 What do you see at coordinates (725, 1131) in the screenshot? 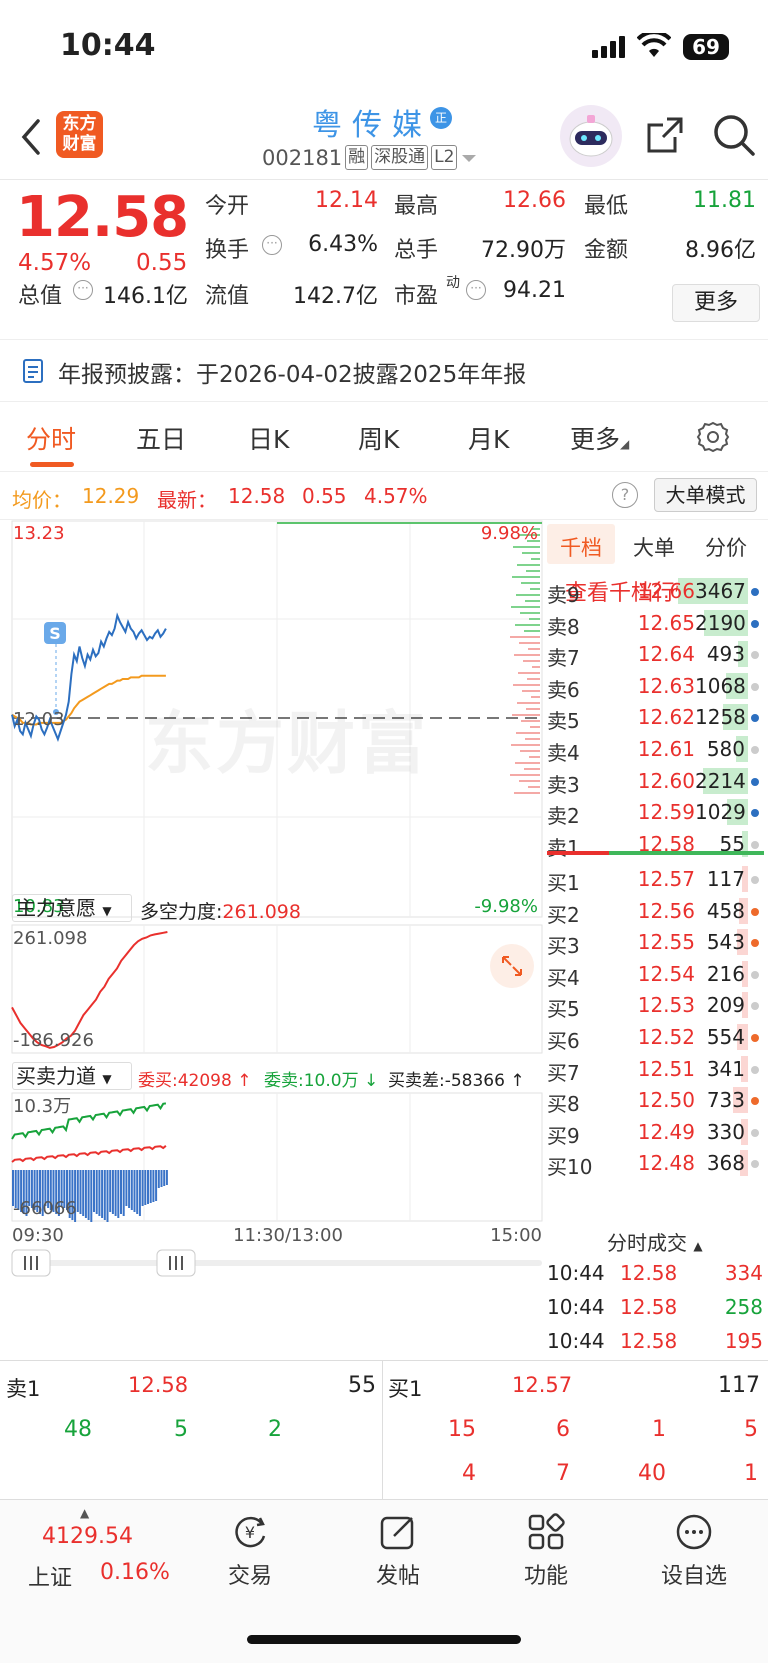
I see `level-volume: 330` at bounding box center [725, 1131].